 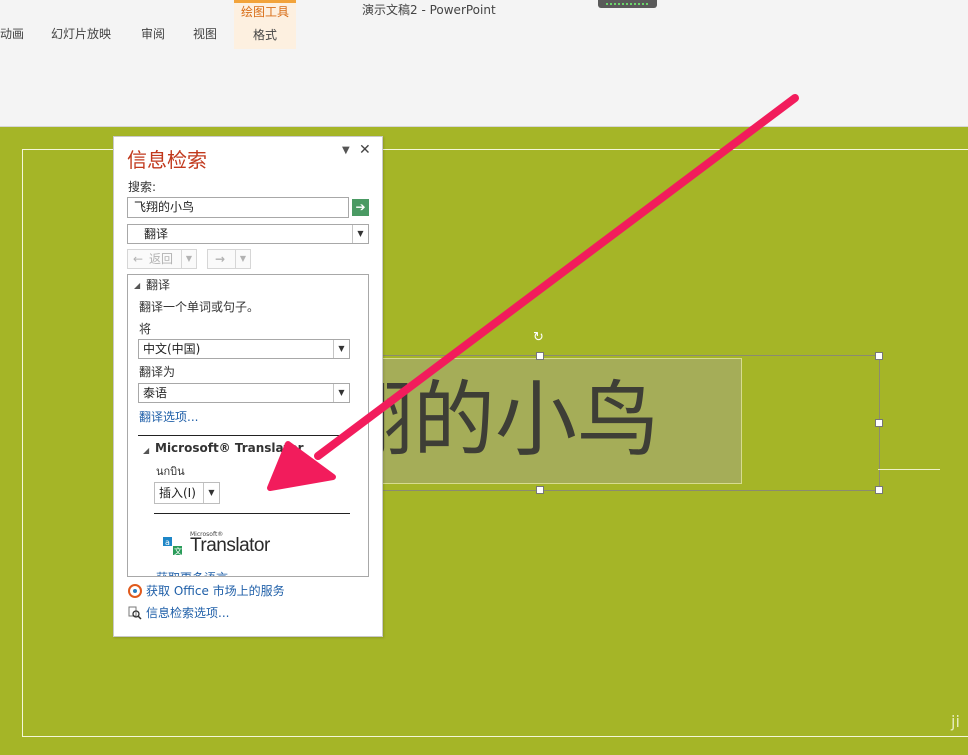 I want to click on forward-dropdown-icon: ▼, so click(x=242, y=259).